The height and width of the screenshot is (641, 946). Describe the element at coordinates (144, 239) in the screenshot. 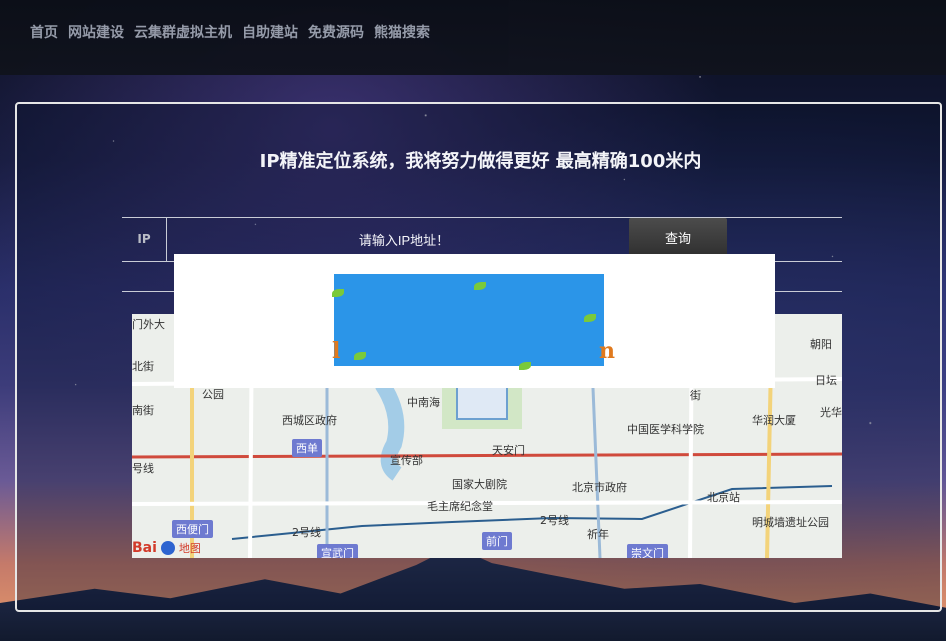

I see `ip-label: IP` at that location.